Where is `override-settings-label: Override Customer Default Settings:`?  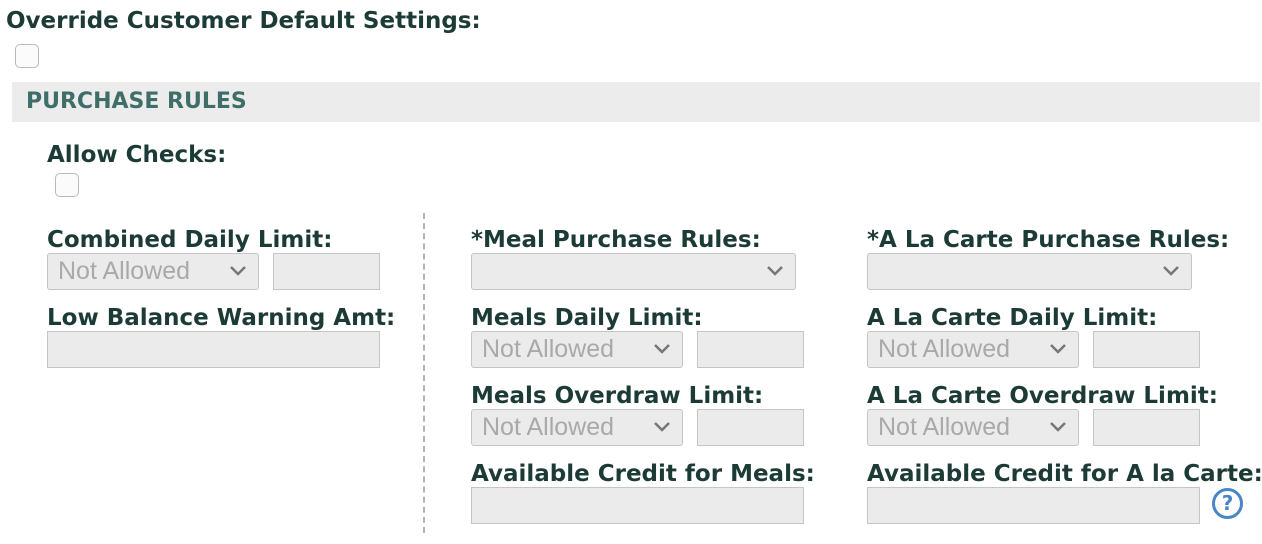 override-settings-label: Override Customer Default Settings: is located at coordinates (243, 21).